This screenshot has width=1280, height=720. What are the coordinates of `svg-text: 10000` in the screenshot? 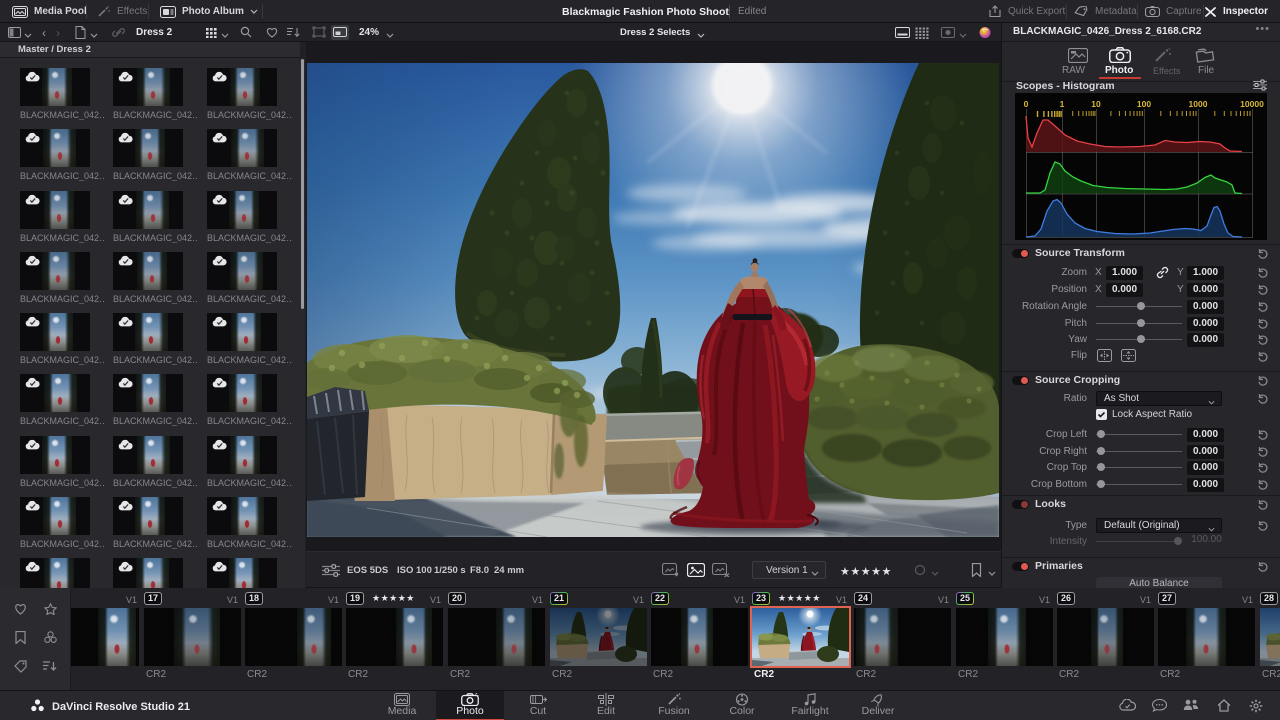 It's located at (1252, 104).